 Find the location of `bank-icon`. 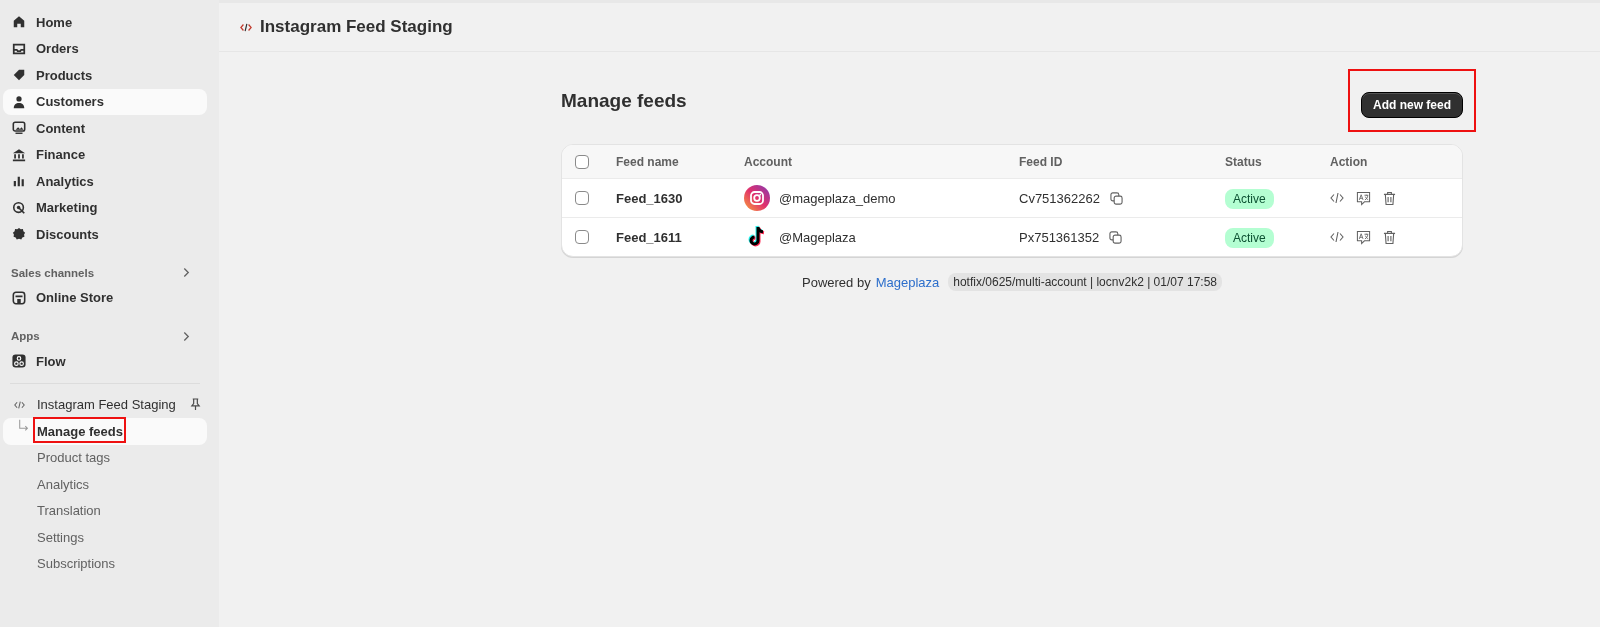

bank-icon is located at coordinates (19, 154).